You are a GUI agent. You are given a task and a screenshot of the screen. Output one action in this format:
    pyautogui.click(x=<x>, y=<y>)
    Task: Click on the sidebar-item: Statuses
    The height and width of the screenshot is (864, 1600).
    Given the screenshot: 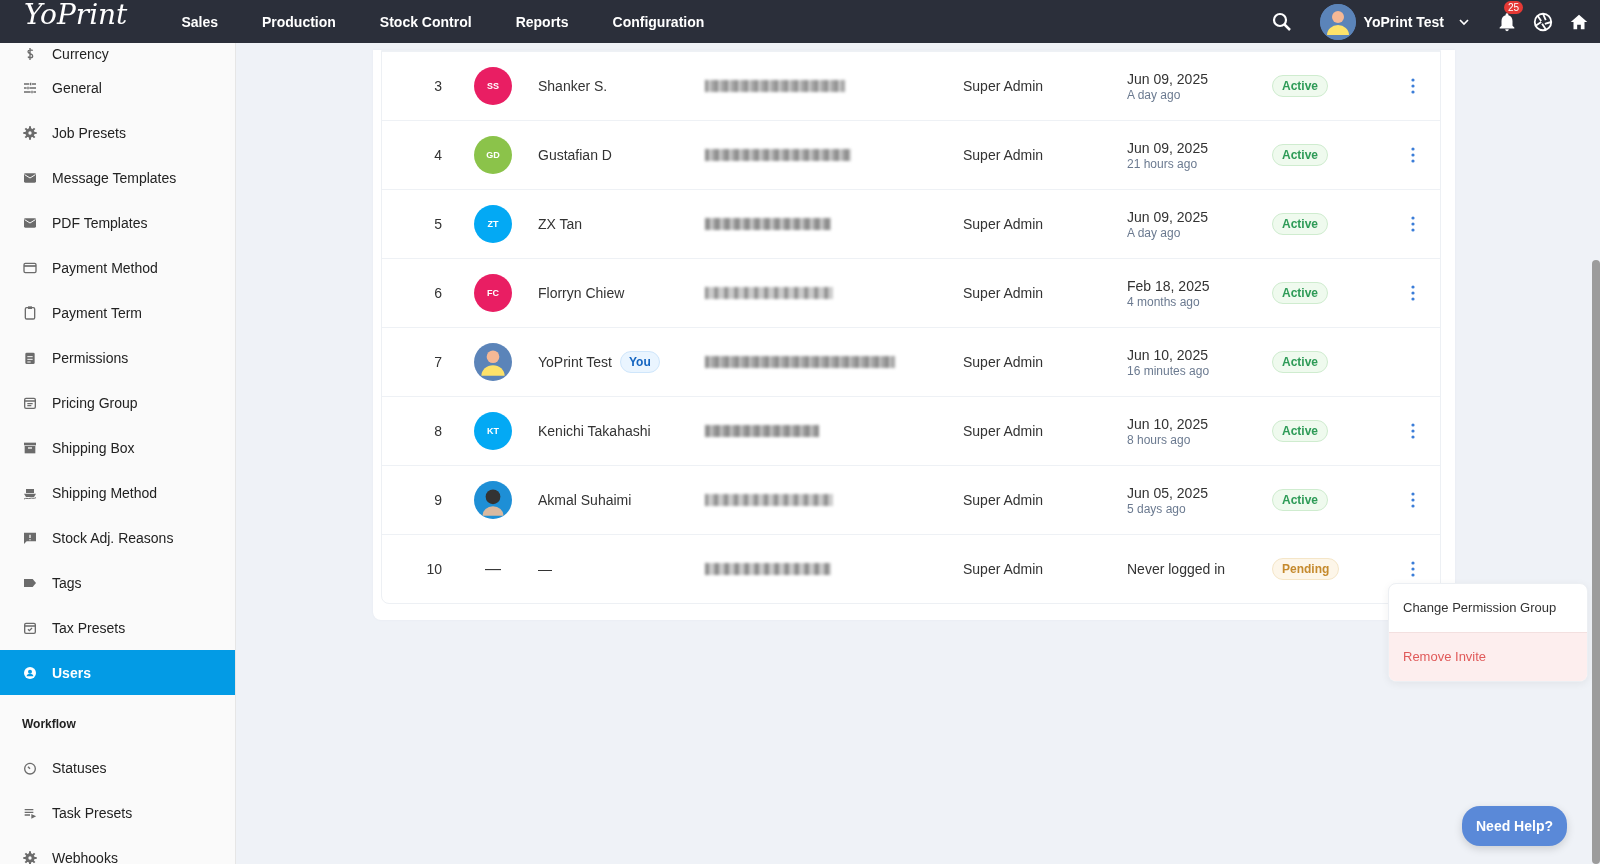 What is the action you would take?
    pyautogui.click(x=117, y=767)
    